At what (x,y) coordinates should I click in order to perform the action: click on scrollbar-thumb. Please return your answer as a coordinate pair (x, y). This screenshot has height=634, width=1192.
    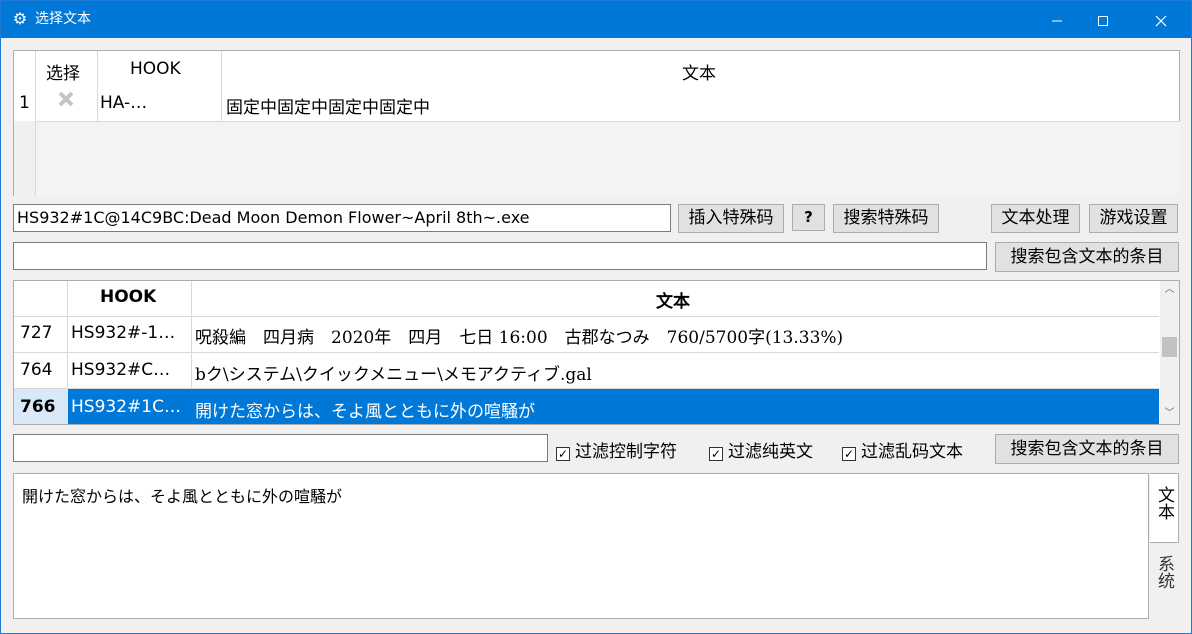
    Looking at the image, I should click on (1169, 347).